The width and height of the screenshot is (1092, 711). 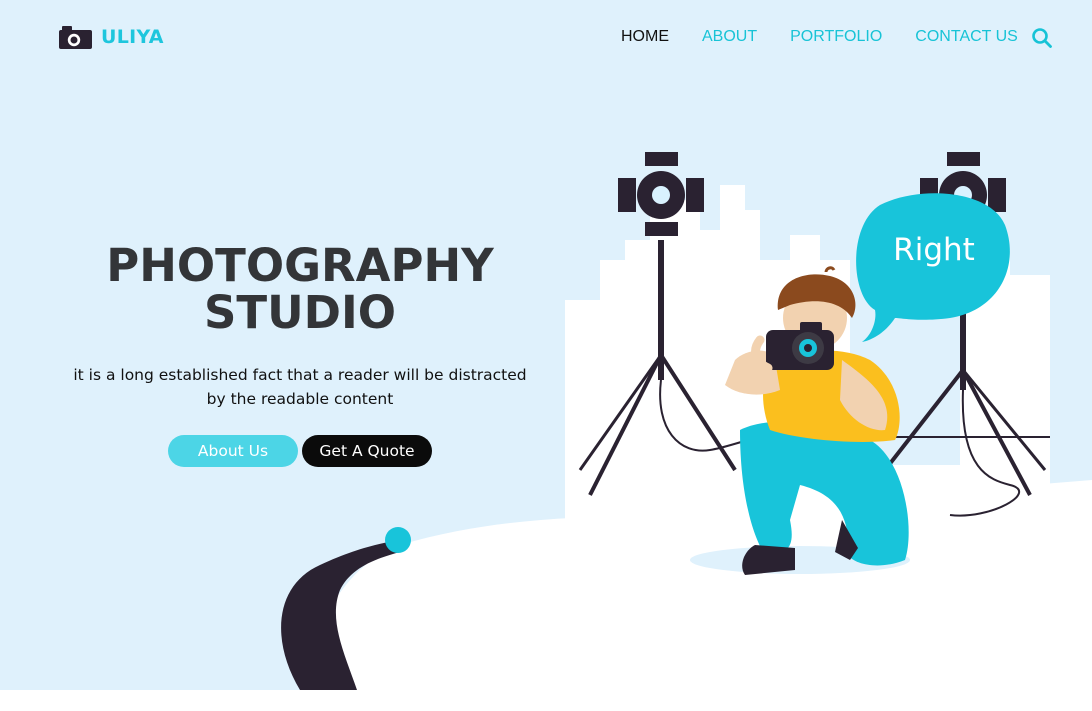 What do you see at coordinates (729, 37) in the screenshot?
I see `nav-item-about: ABOUT` at bounding box center [729, 37].